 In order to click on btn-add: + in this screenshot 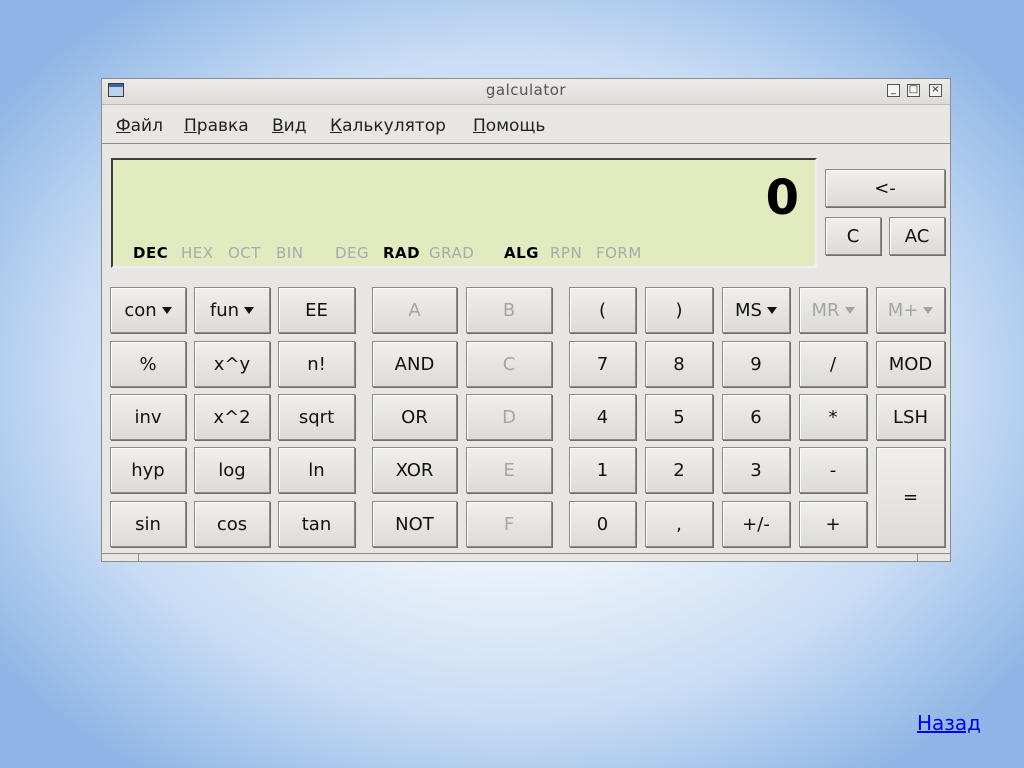, I will do `click(833, 524)`.